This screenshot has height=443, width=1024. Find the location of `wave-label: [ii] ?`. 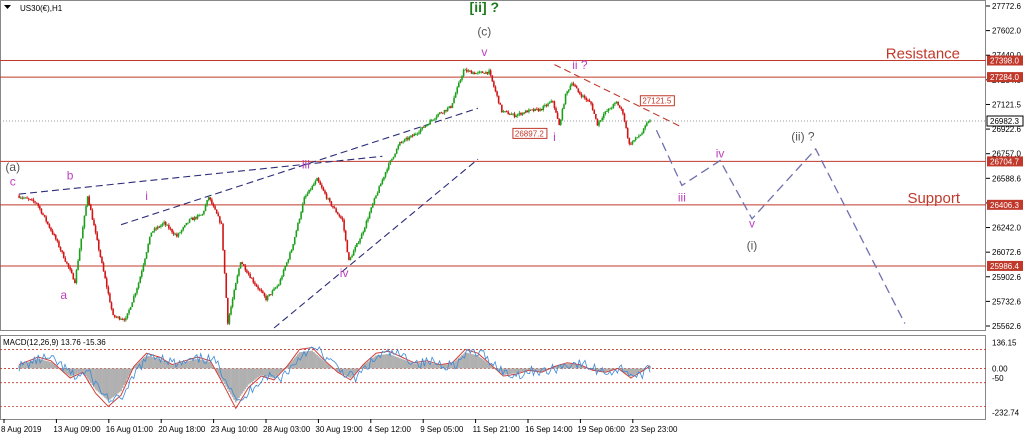

wave-label: [ii] ? is located at coordinates (485, 7).